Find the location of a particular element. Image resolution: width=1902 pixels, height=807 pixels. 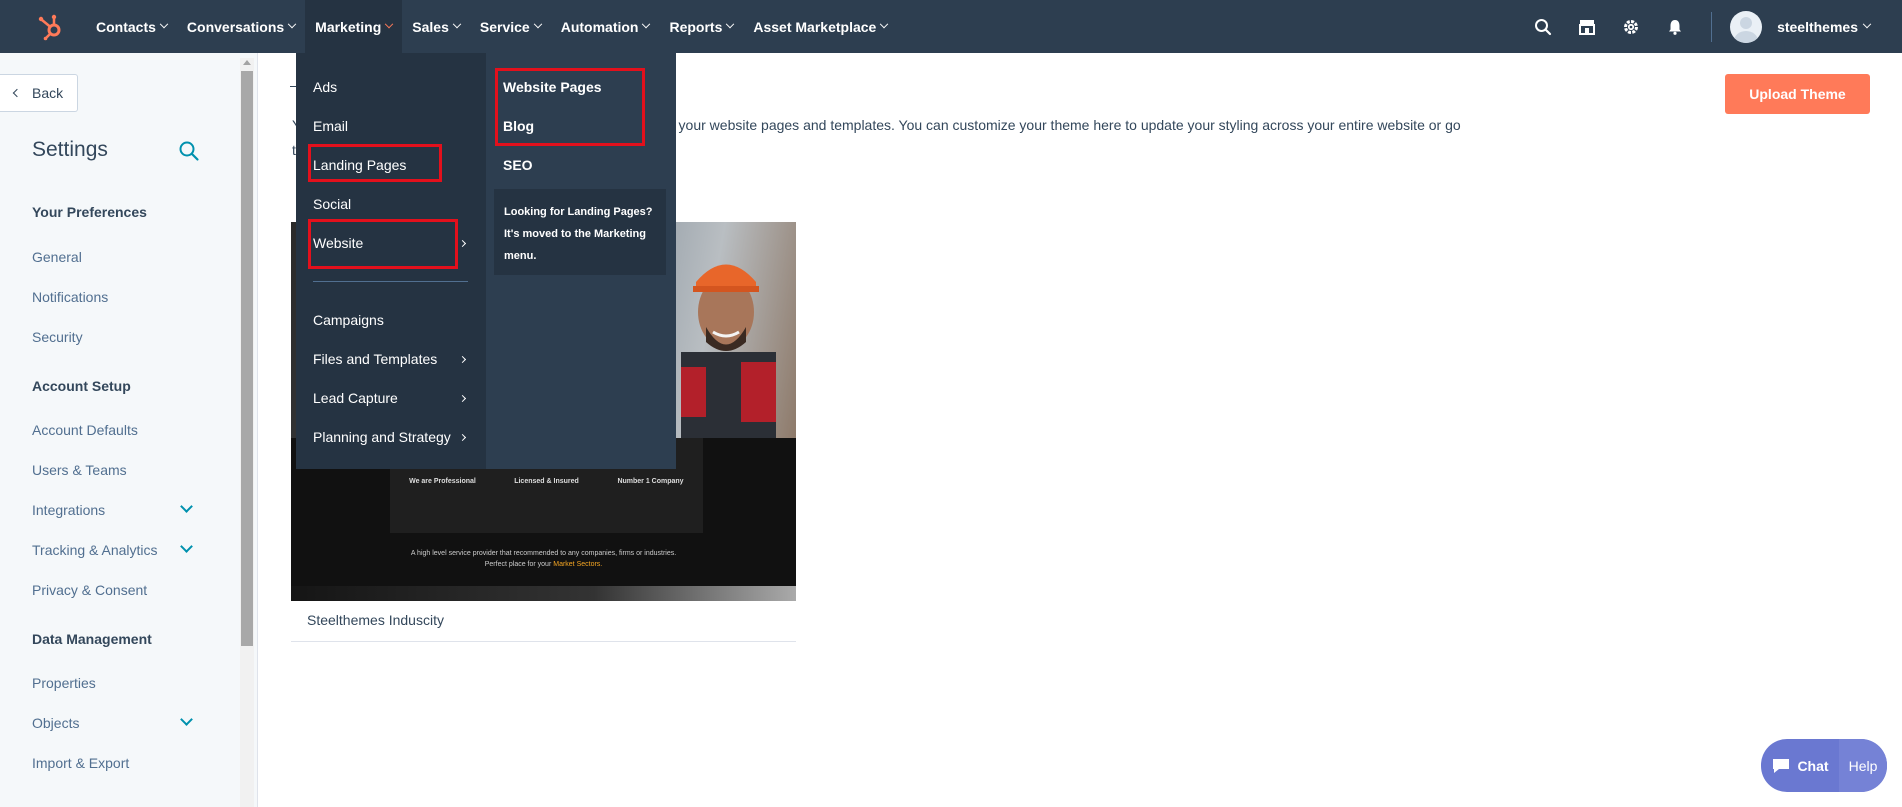

menu-item-seo: SEO is located at coordinates (518, 165).